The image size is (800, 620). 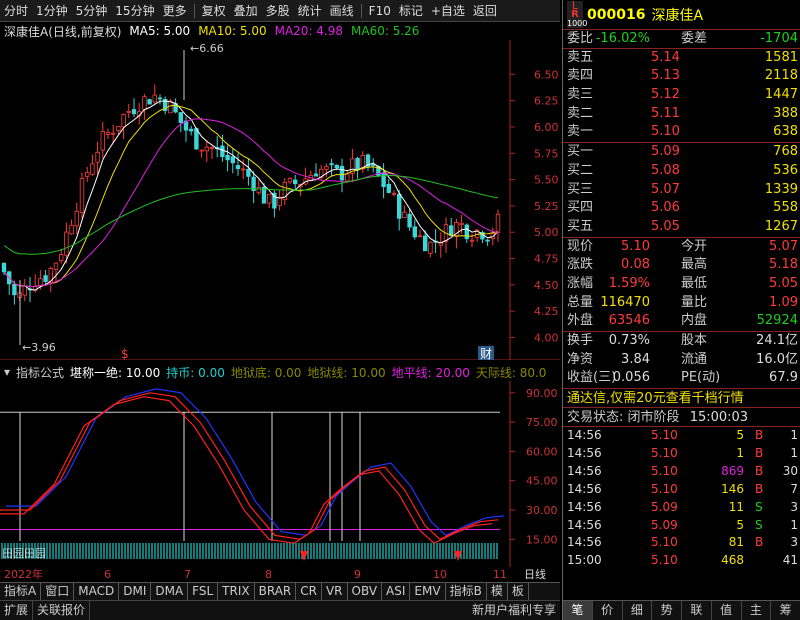 I want to click on toolbar-item: 5分钟, so click(x=92, y=10).